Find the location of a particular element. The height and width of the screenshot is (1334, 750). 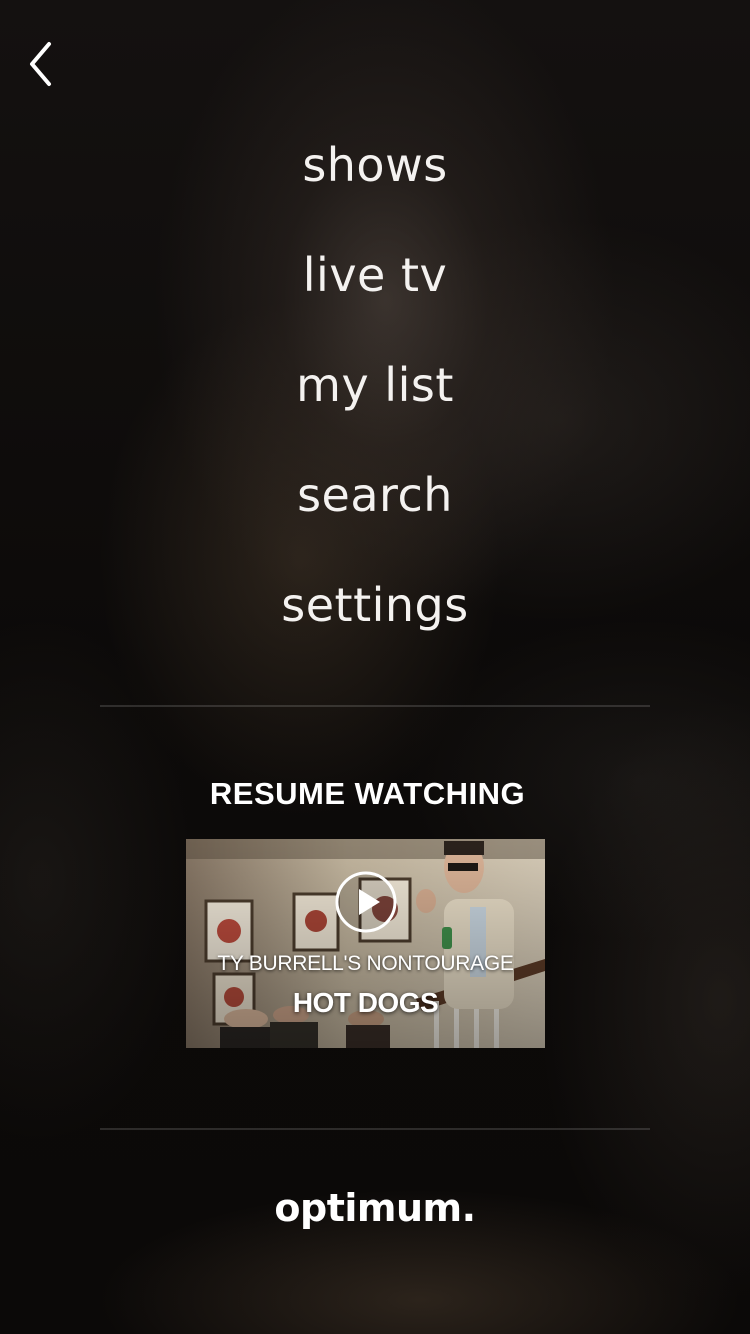

optimum-logo: optimum. is located at coordinates (375, 1208).